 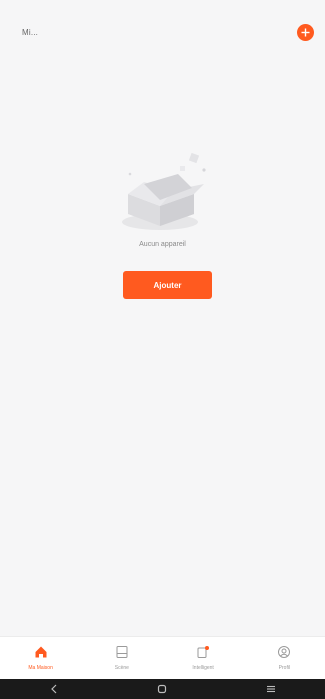 What do you see at coordinates (203, 668) in the screenshot?
I see `tab-label: Intelligent` at bounding box center [203, 668].